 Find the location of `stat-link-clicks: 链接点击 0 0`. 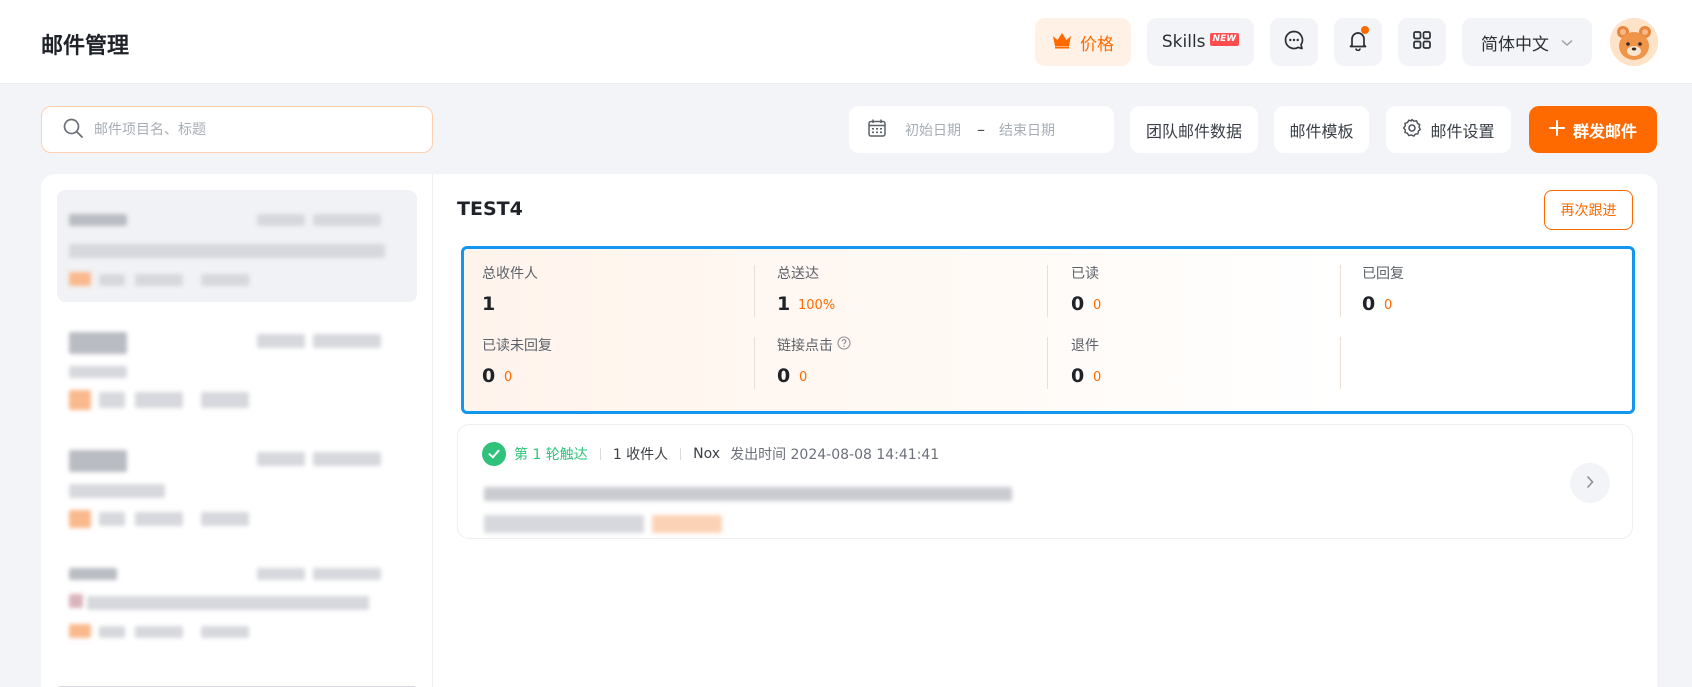

stat-link-clicks: 链接点击 0 0 is located at coordinates (912, 367).